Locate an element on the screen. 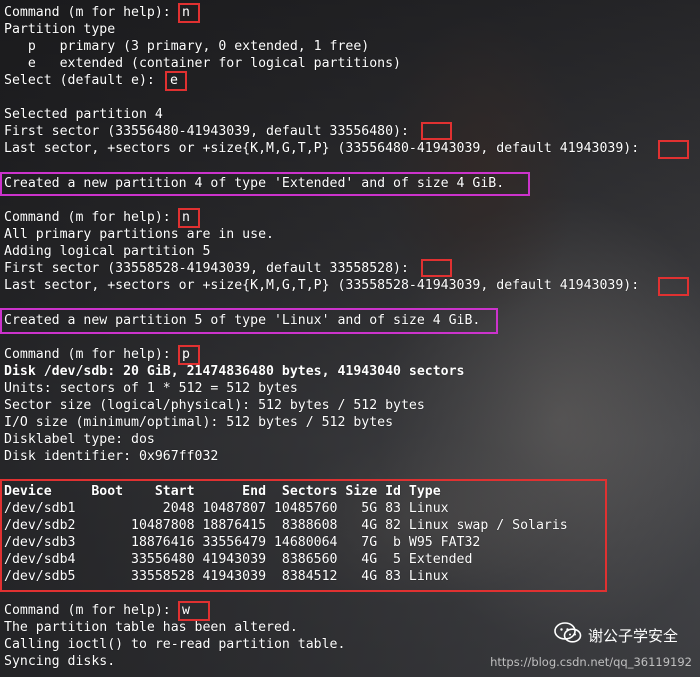 This screenshot has height=677, width=700. terminal-line: Selected partition 4 is located at coordinates (83, 114).